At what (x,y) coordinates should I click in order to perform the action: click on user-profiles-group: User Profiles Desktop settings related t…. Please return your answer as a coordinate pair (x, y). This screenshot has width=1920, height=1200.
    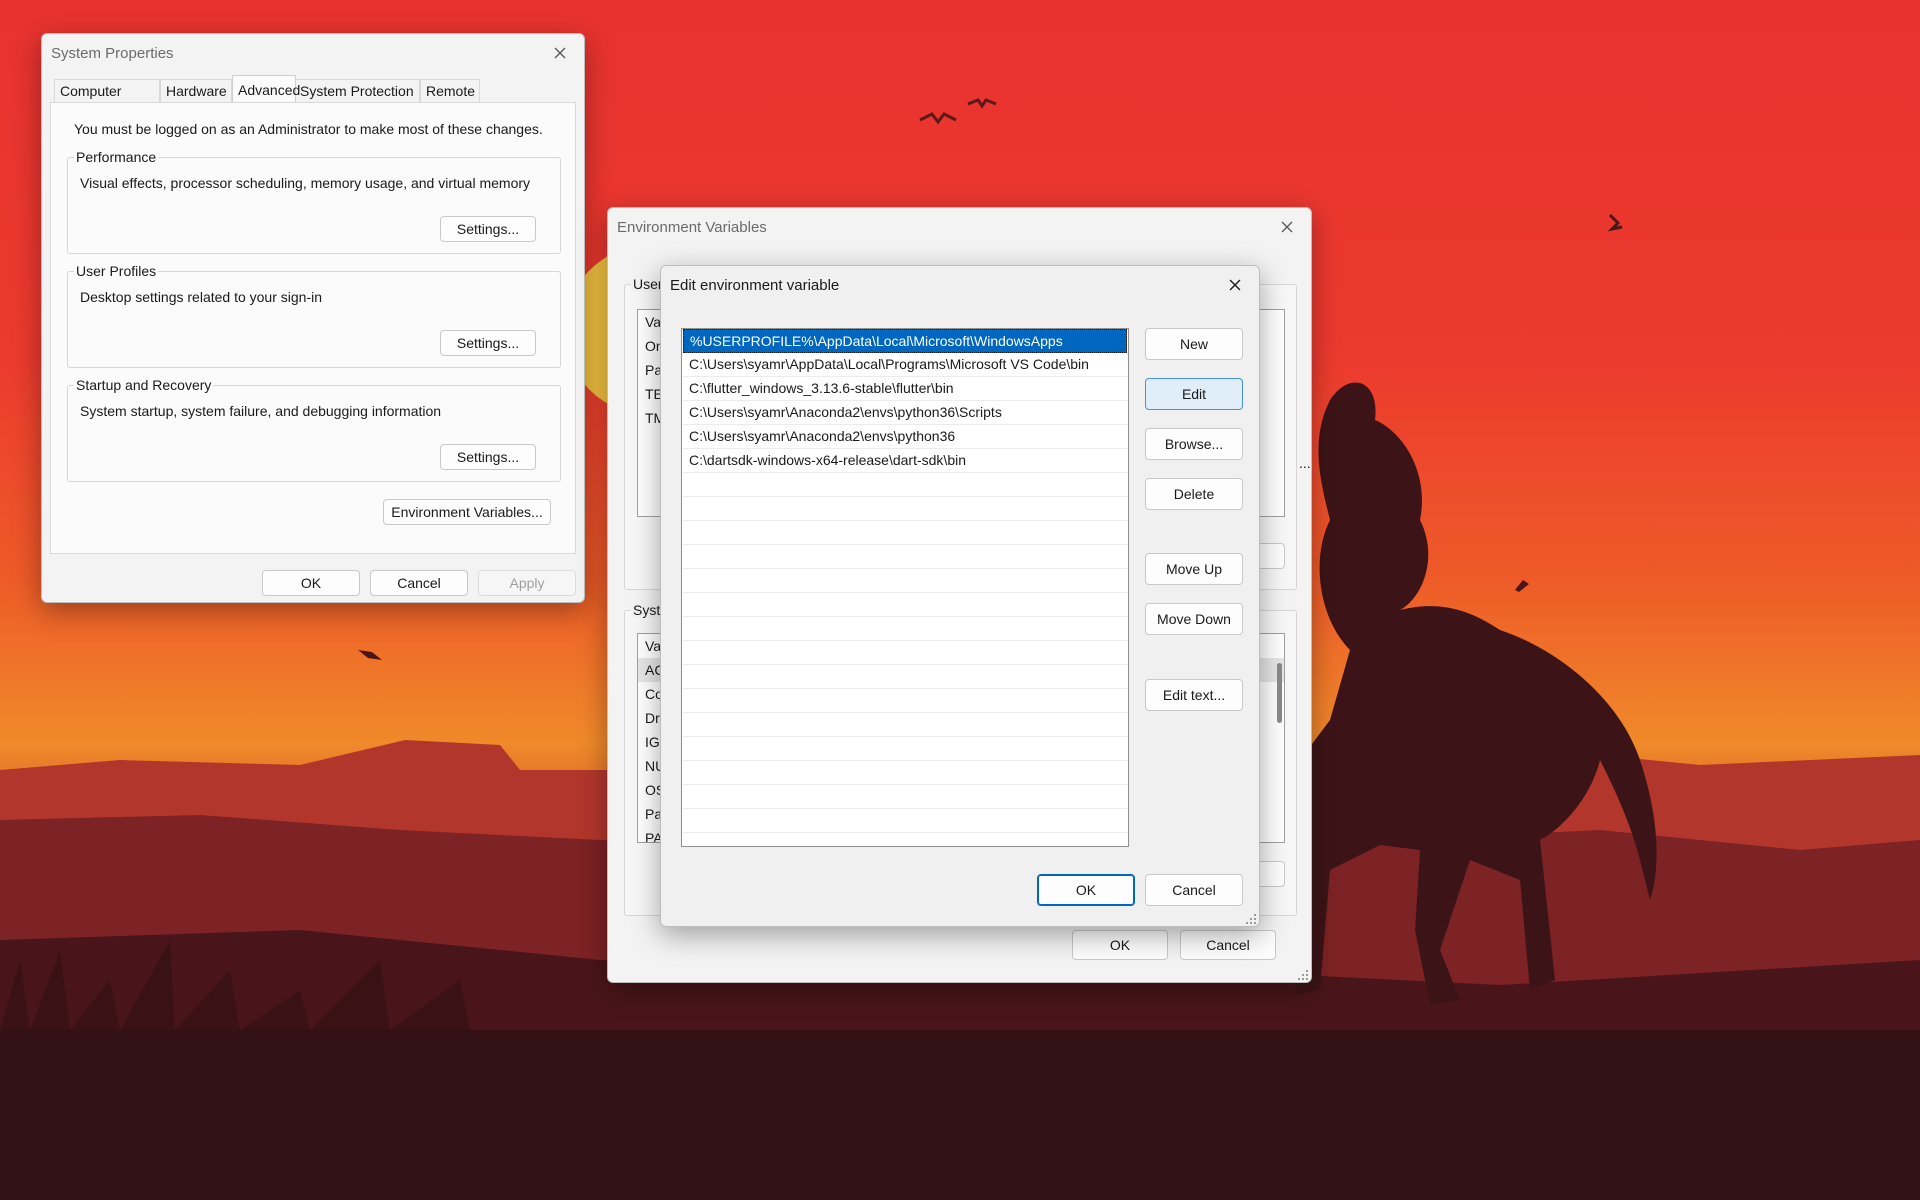
    Looking at the image, I should click on (314, 315).